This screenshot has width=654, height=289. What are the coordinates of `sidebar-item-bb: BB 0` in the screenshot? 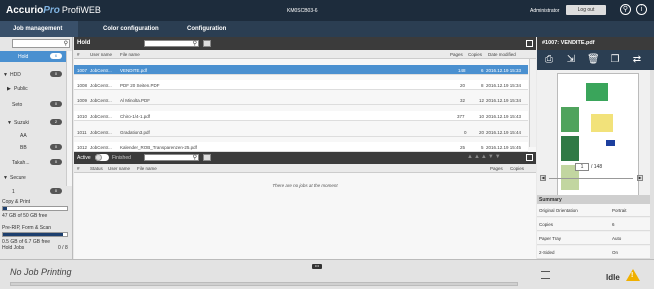 It's located at (33, 147).